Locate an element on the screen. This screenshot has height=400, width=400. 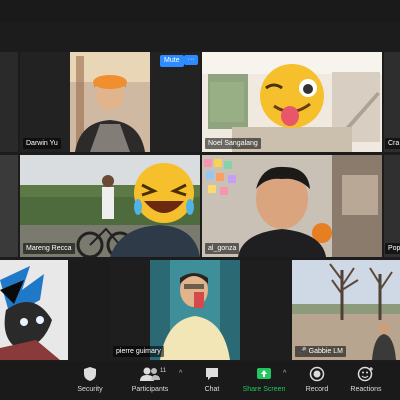
participant-name-label: Darwin Yu is located at coordinates (42, 143).